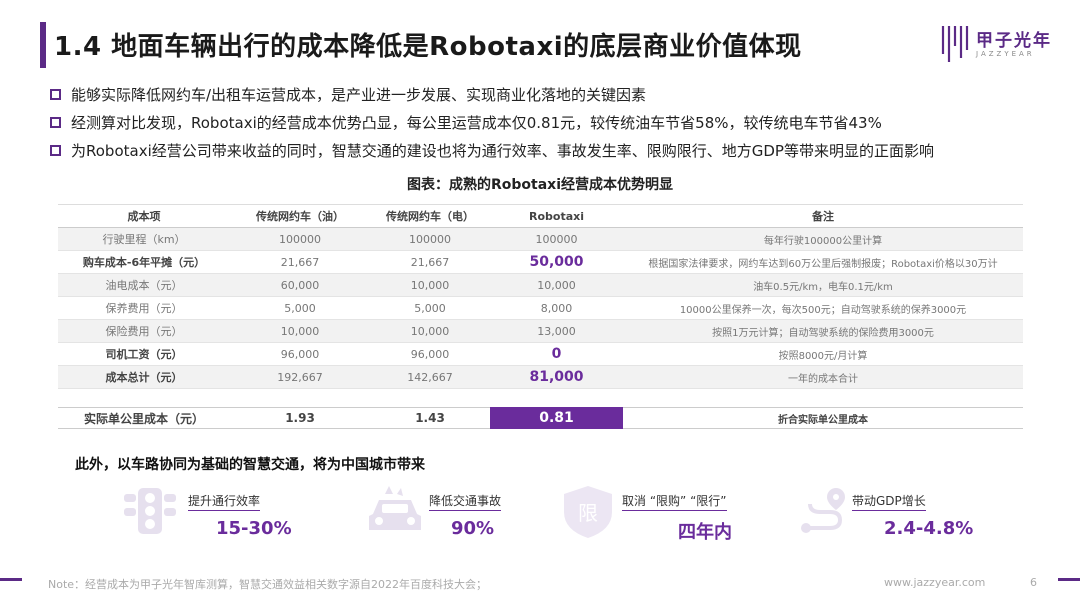  Describe the element at coordinates (823, 216) in the screenshot. I see `header-cell: 备注` at that location.